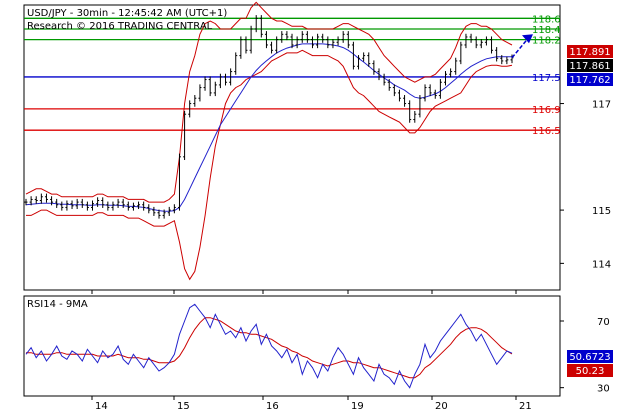  I want to click on rsi-y-tick-label-1: 70, so click(603, 322).